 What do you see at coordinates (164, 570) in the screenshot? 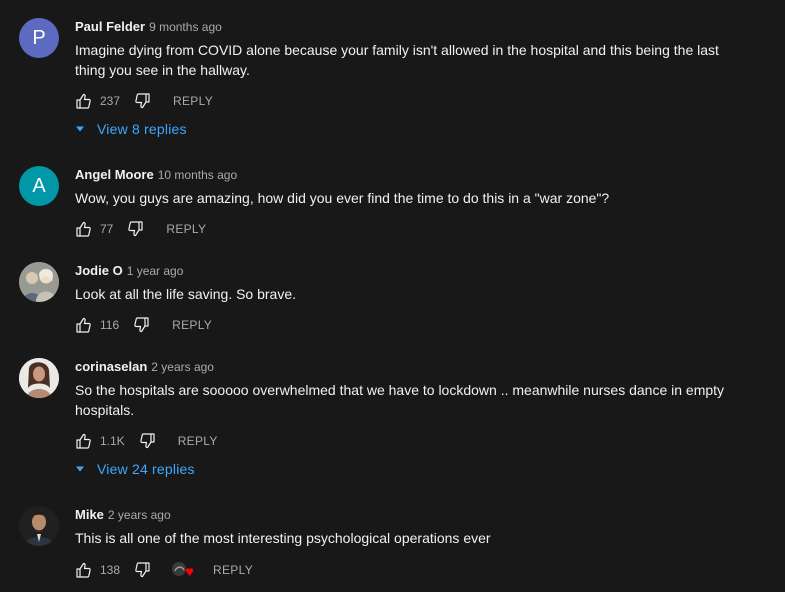
I see `comment-actions: 138 REPLY` at bounding box center [164, 570].